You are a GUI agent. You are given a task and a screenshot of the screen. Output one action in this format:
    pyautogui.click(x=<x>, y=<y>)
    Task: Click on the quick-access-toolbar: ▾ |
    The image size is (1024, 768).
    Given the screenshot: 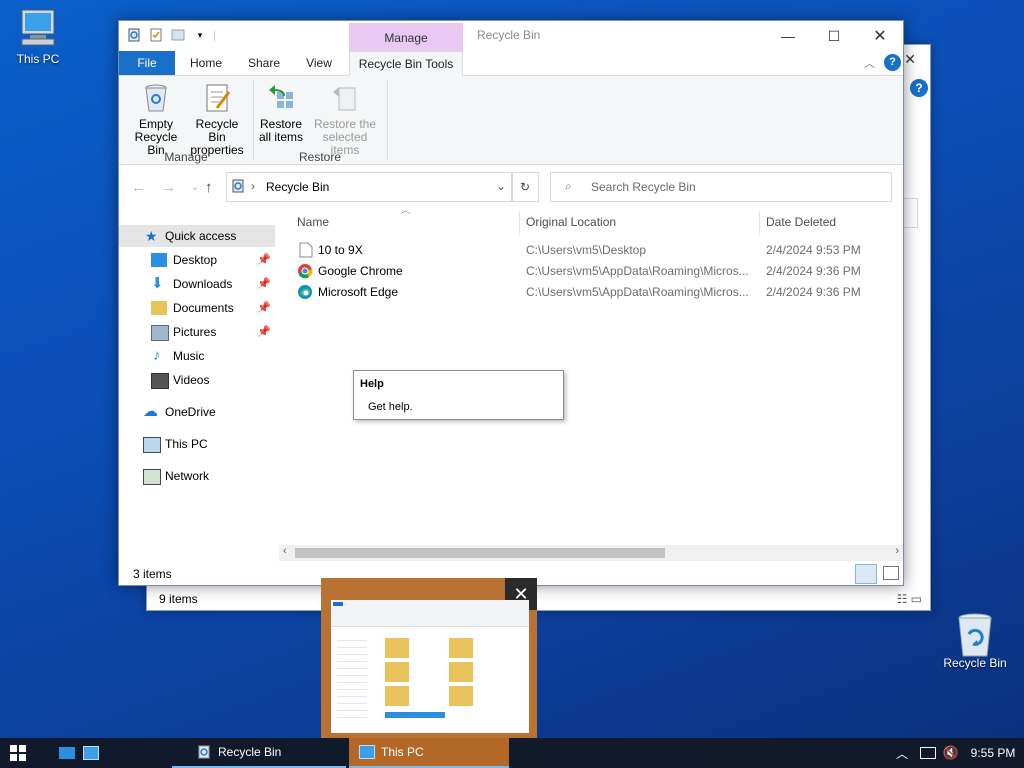 What is the action you would take?
    pyautogui.click(x=170, y=35)
    